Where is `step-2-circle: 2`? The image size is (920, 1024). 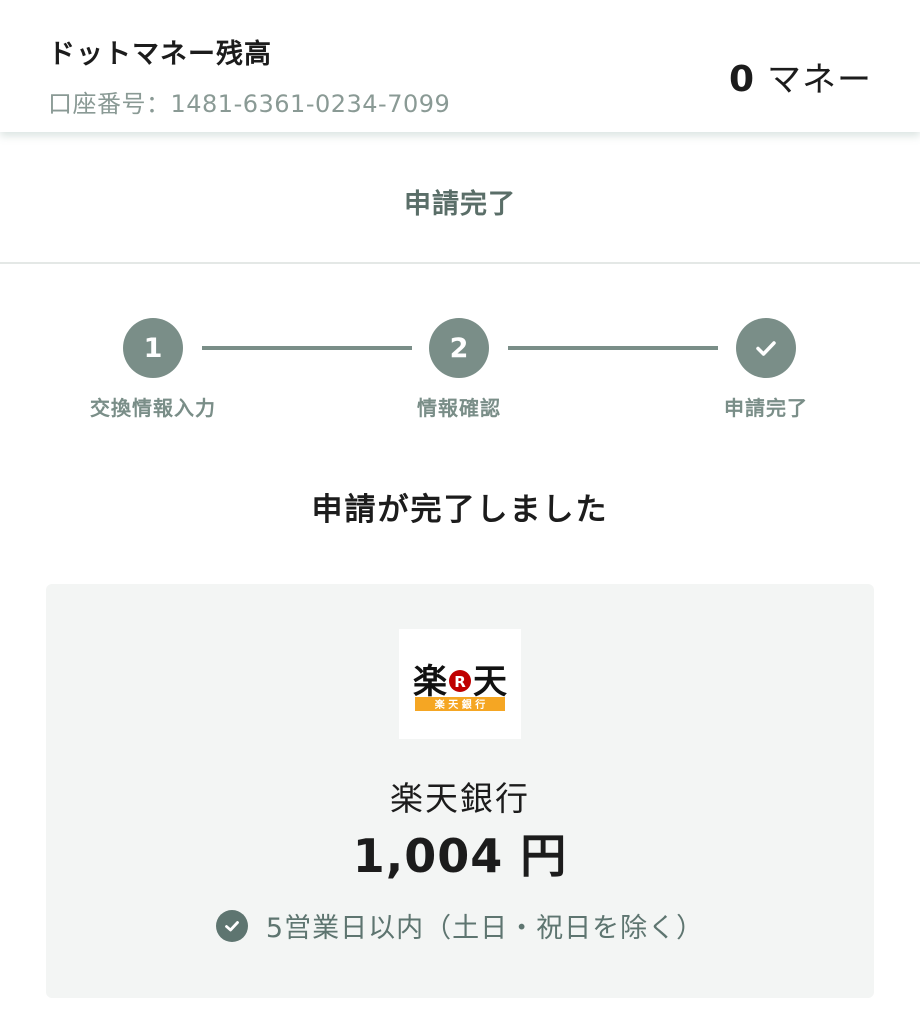 step-2-circle: 2 is located at coordinates (459, 348).